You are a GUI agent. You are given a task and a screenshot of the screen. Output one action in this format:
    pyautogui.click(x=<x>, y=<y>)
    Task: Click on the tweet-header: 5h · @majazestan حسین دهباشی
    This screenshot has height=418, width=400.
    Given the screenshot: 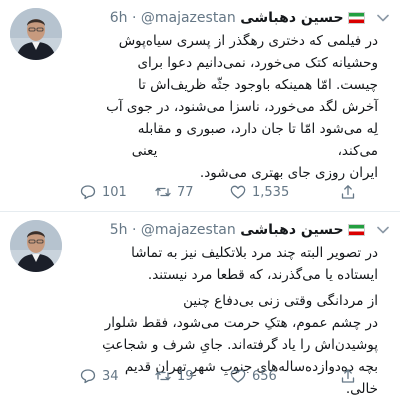 What is the action you would take?
    pyautogui.click(x=240, y=230)
    